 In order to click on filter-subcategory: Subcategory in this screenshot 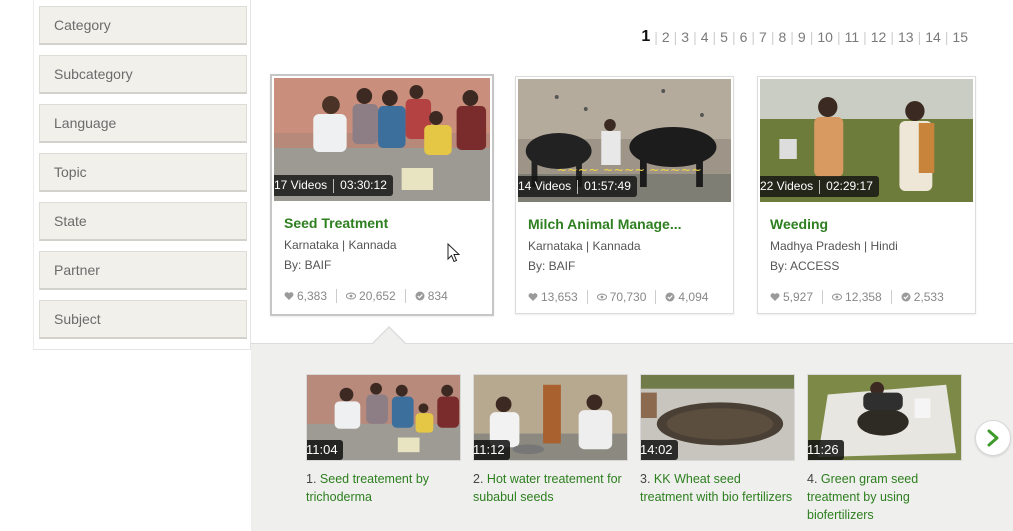, I will do `click(143, 74)`.